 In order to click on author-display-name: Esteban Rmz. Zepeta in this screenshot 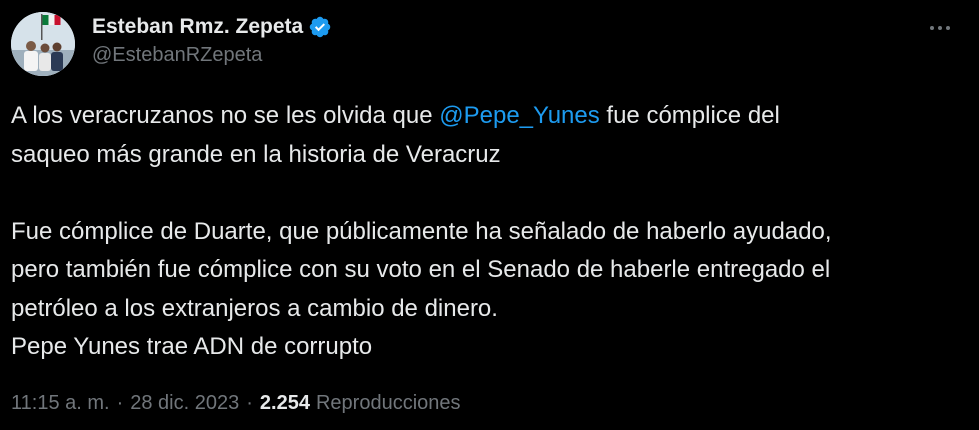, I will do `click(197, 27)`.